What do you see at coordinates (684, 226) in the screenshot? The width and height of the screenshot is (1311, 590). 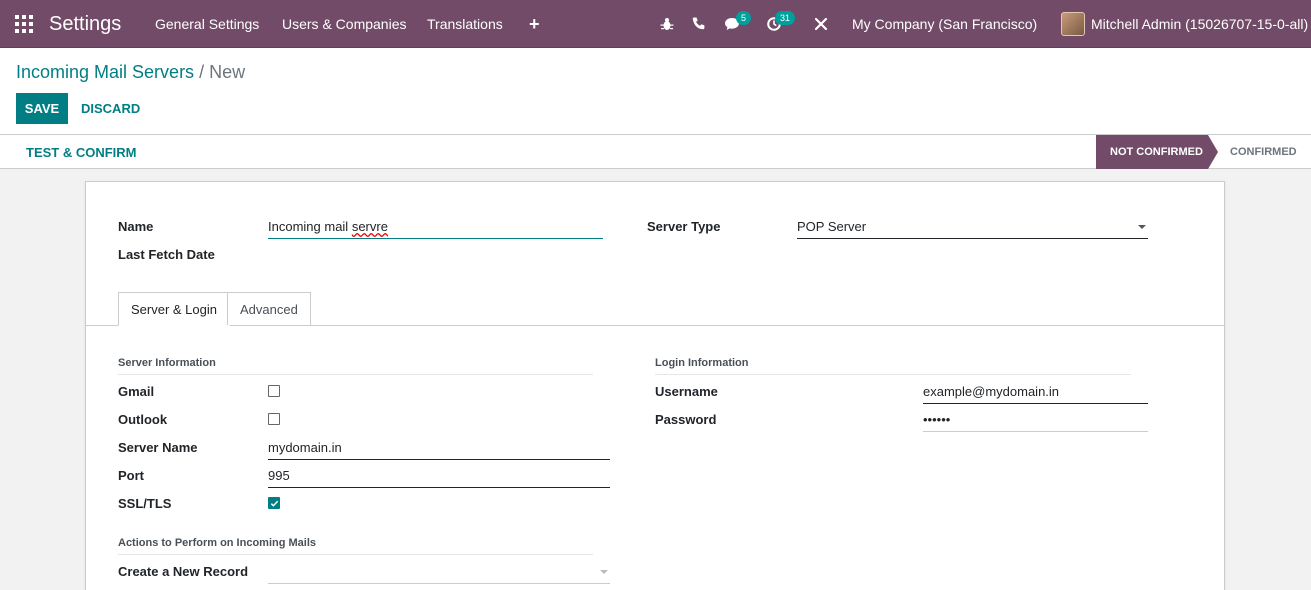 I see `server-type-label: Server Type` at bounding box center [684, 226].